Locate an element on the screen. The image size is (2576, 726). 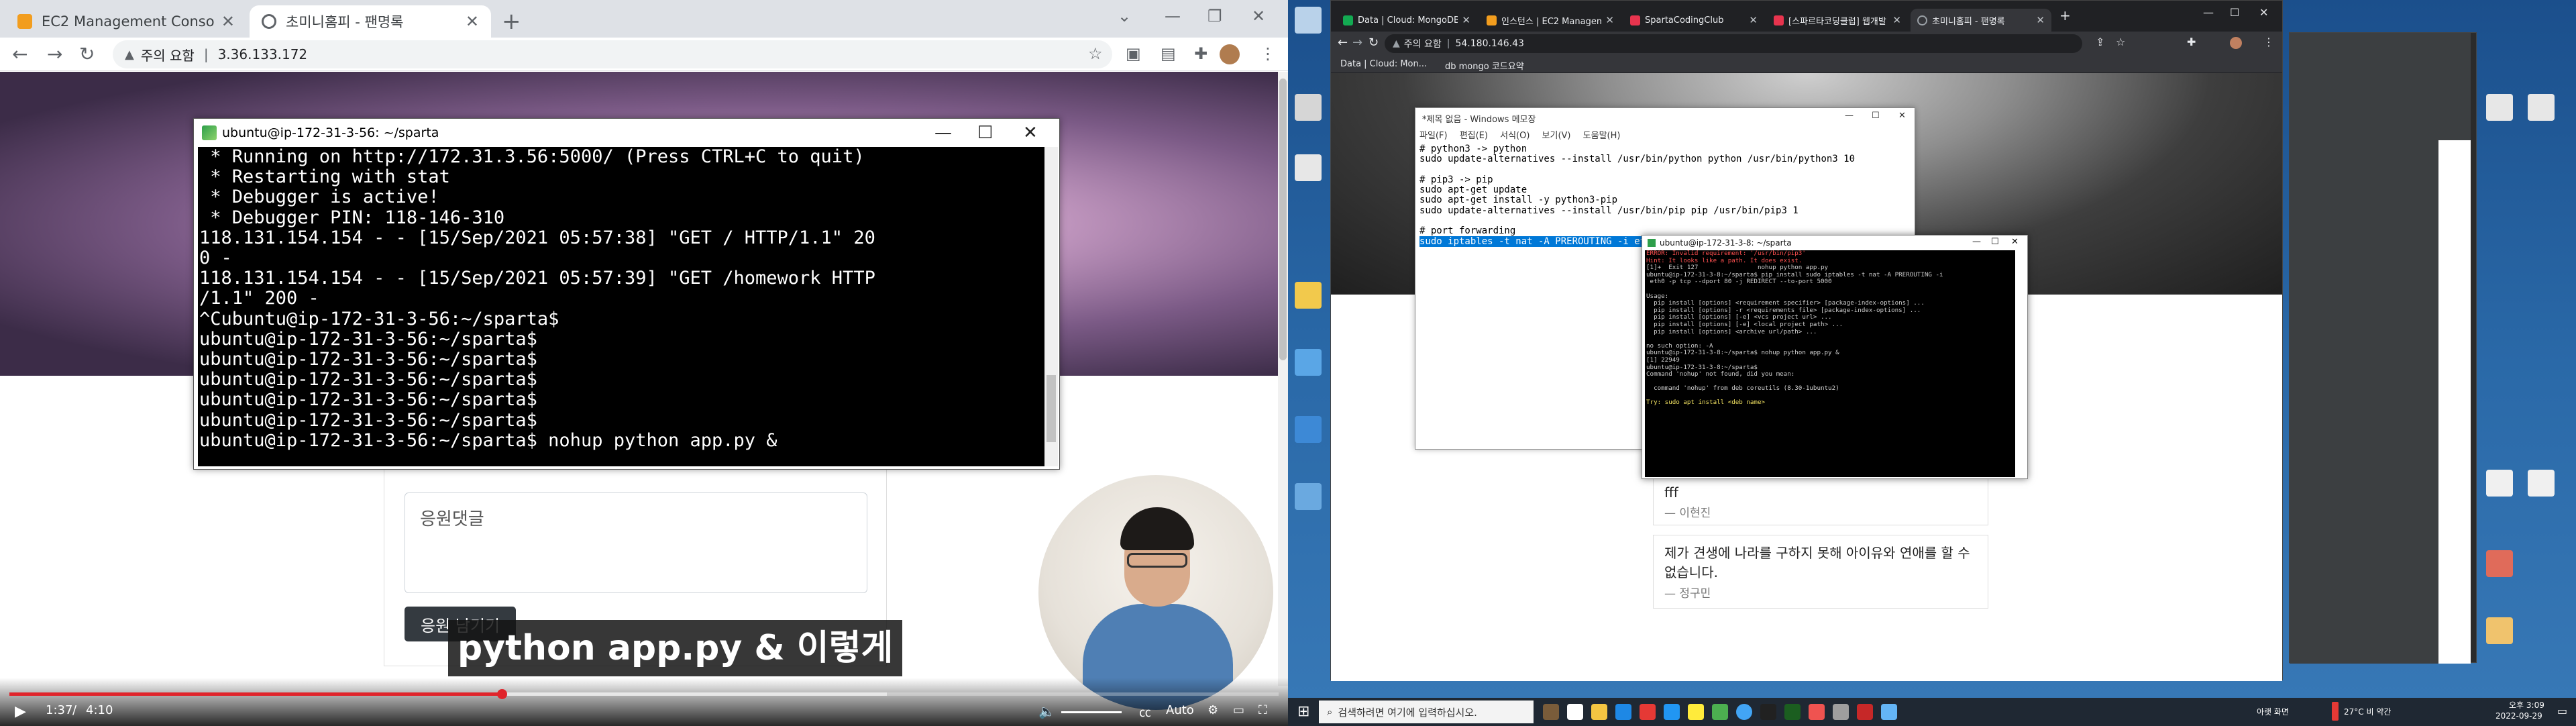
taskbar-search: ⌕ 검색하려면 여기에 입력하십시오. is located at coordinates (1426, 712).